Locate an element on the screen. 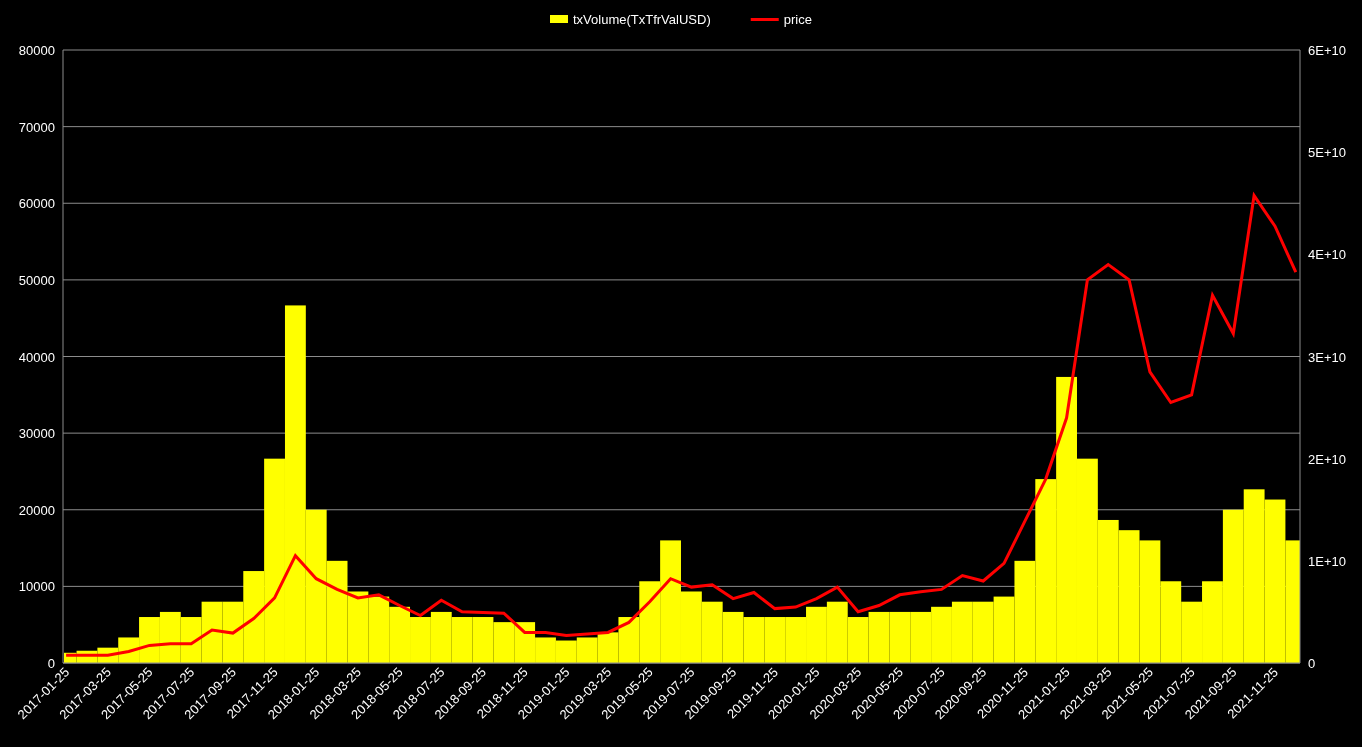  axis-tick-label: 3E+10 is located at coordinates (1327, 357).